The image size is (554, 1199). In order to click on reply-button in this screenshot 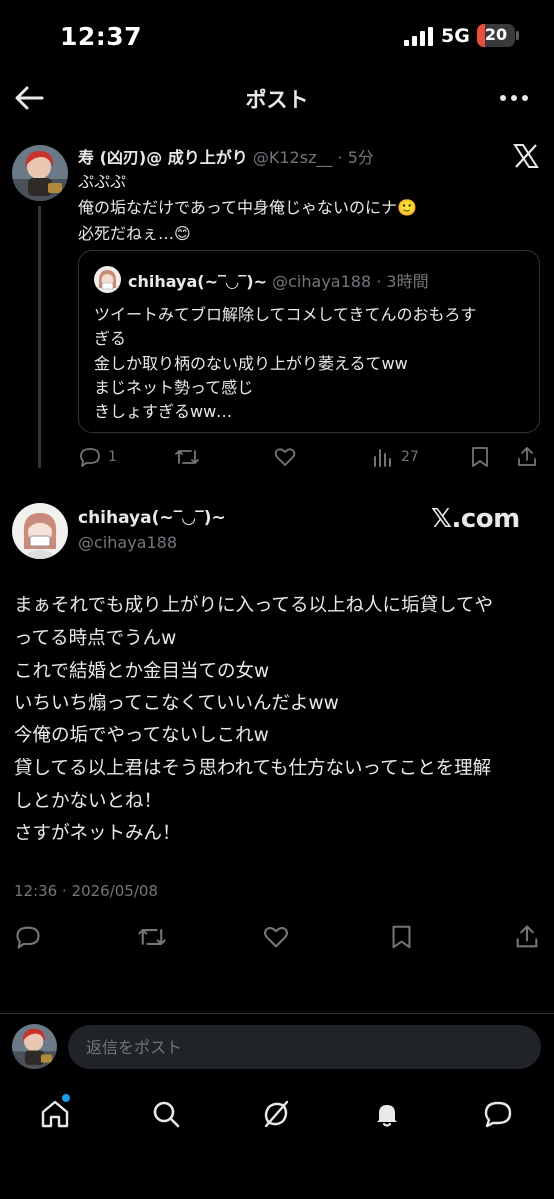, I will do `click(28, 937)`.